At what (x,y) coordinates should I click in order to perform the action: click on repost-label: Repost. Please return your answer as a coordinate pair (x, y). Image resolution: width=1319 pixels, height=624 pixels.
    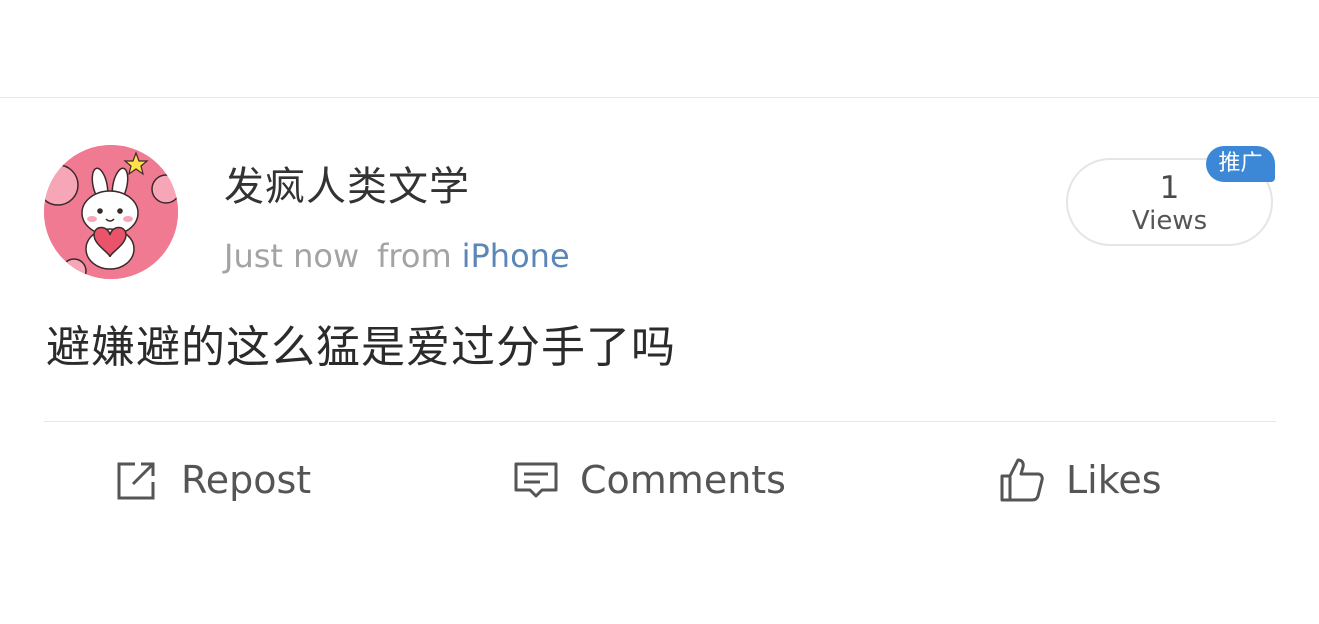
    Looking at the image, I should click on (246, 480).